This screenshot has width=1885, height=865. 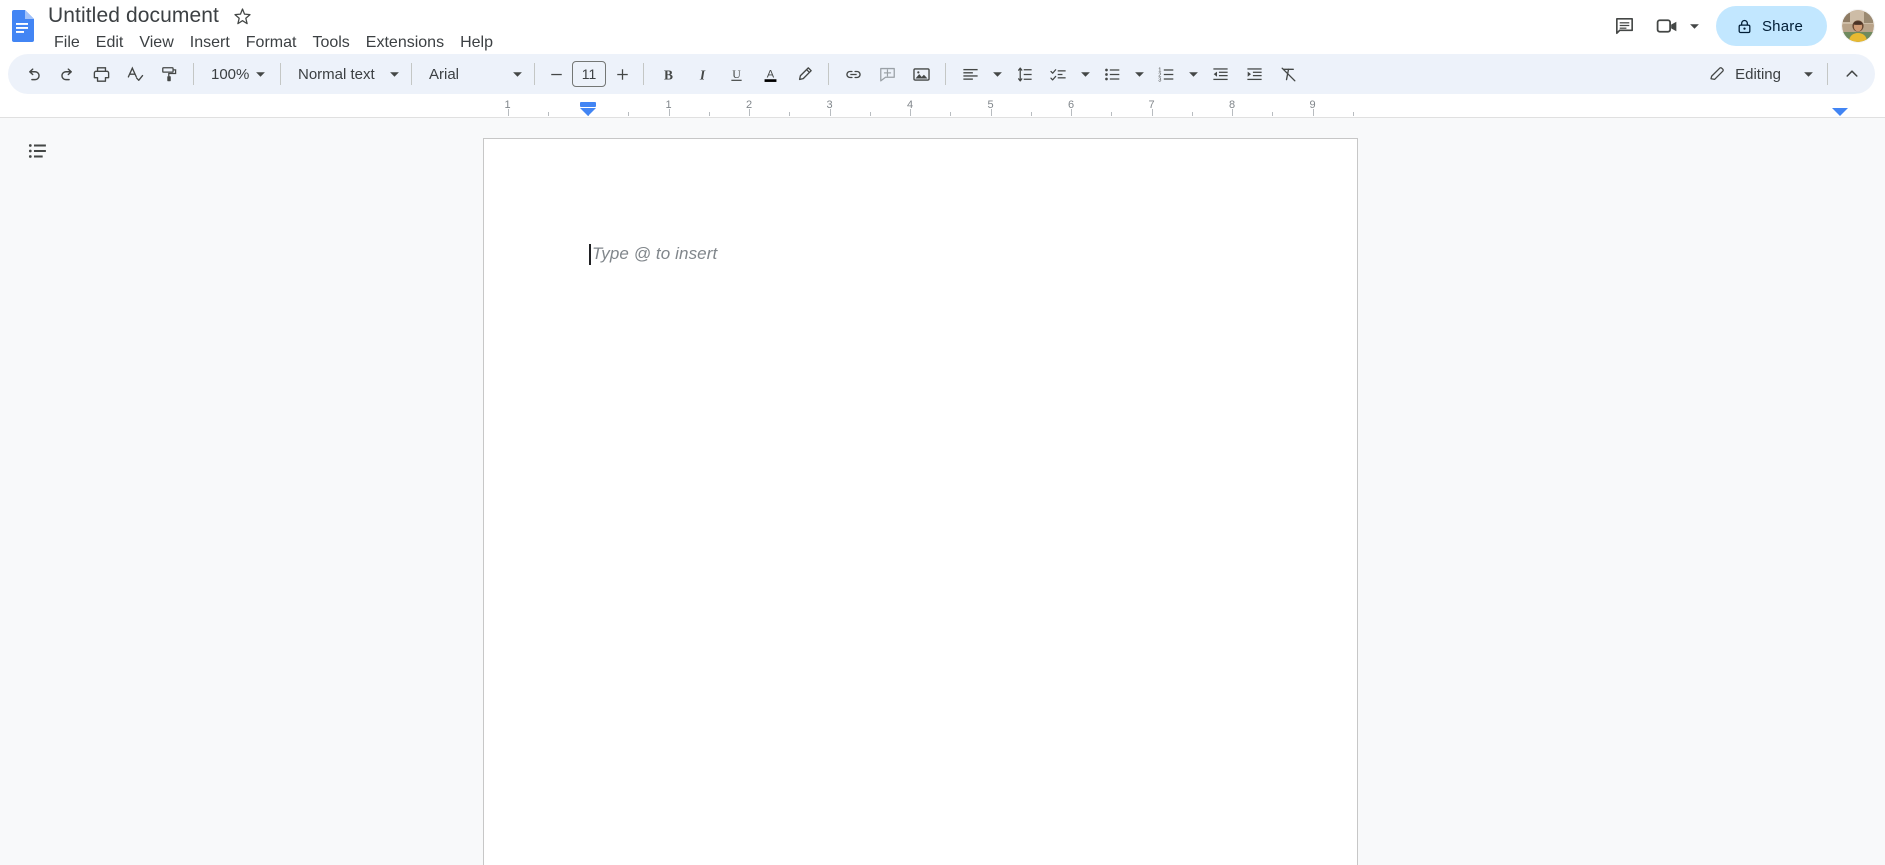 I want to click on menu-item-format: Format, so click(x=271, y=43).